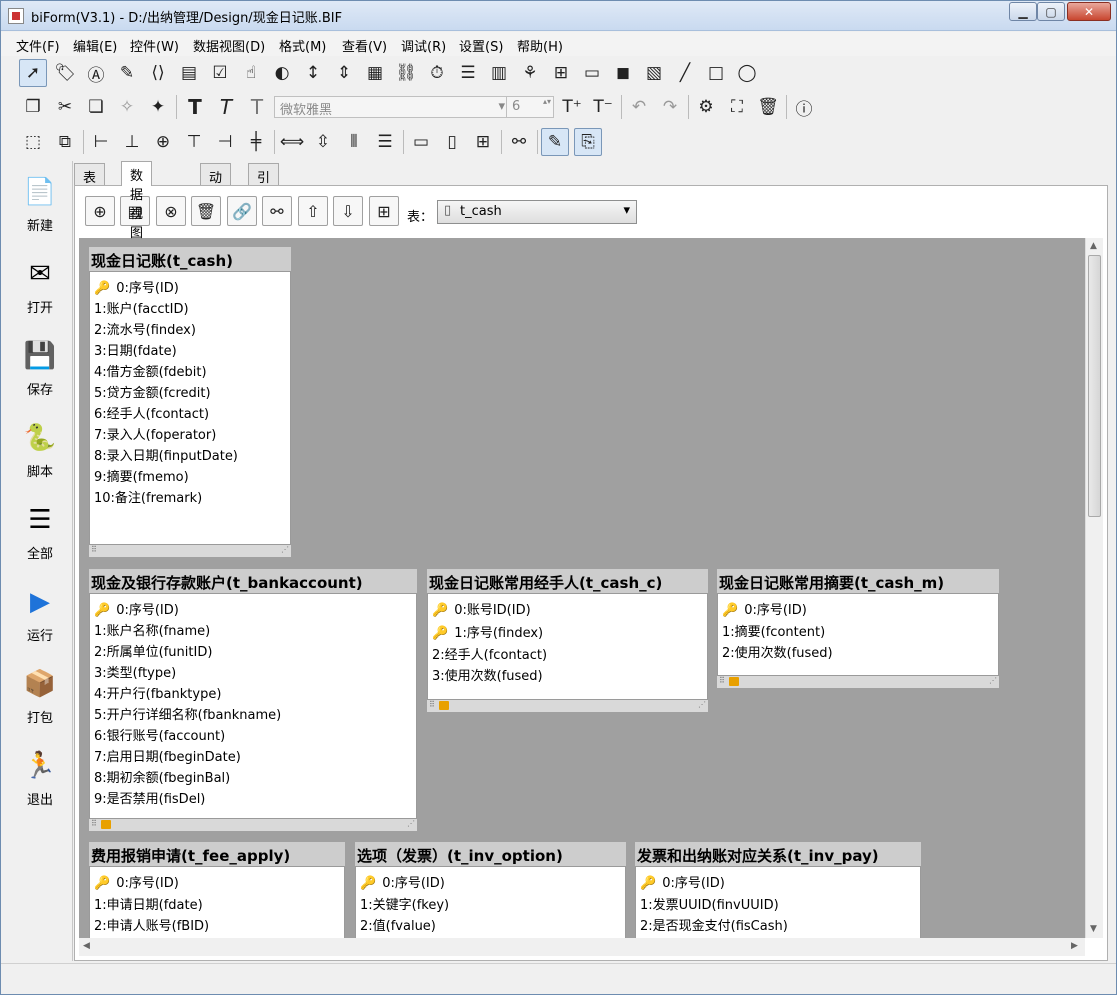 Image resolution: width=1117 pixels, height=995 pixels. I want to click on maximize-button: ▢, so click(1051, 11).